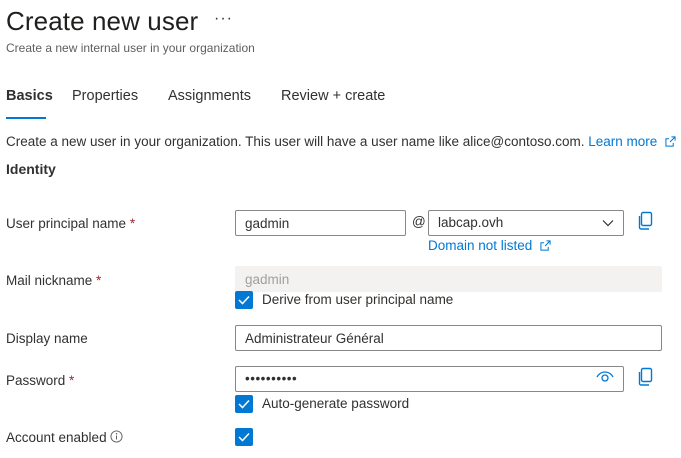 Image resolution: width=681 pixels, height=458 pixels. I want to click on domain-select: labcap.ovh, so click(526, 223).